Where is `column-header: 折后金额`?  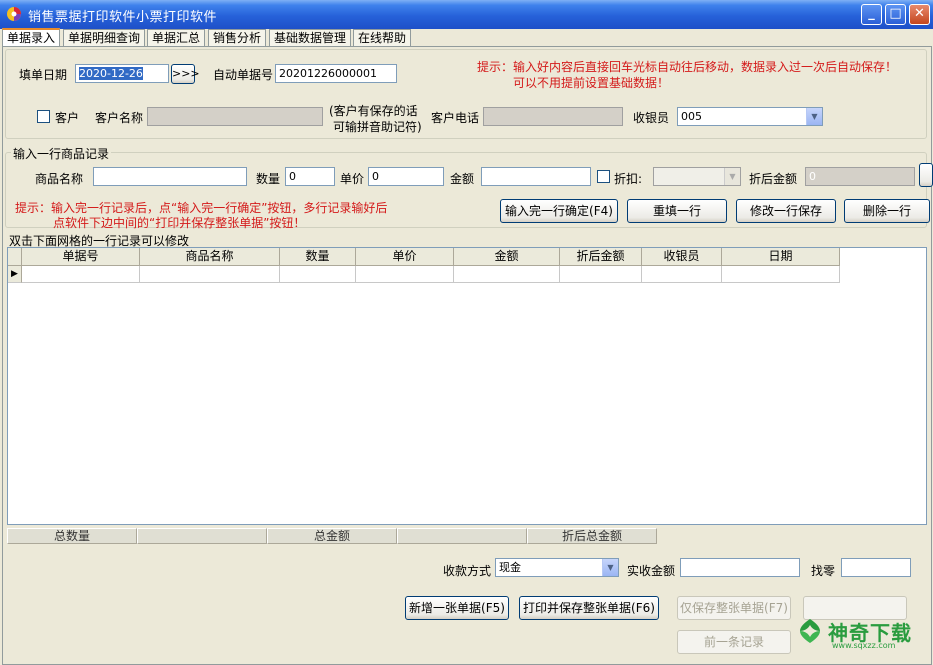 column-header: 折后金额 is located at coordinates (601, 257).